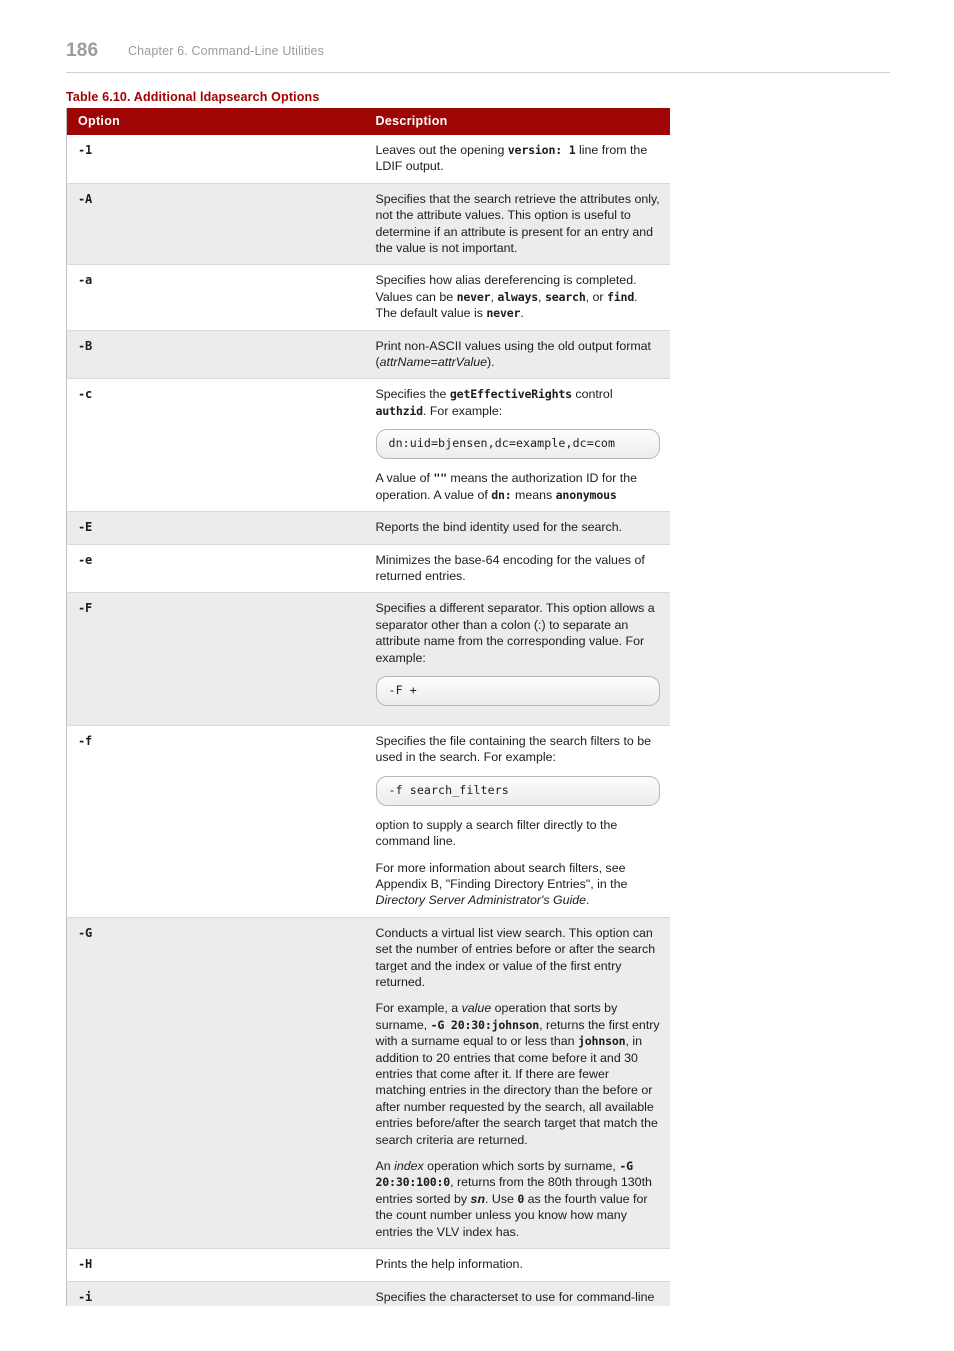 This screenshot has width=954, height=1351. Describe the element at coordinates (218, 159) in the screenshot. I see `option-cell: -1` at that location.